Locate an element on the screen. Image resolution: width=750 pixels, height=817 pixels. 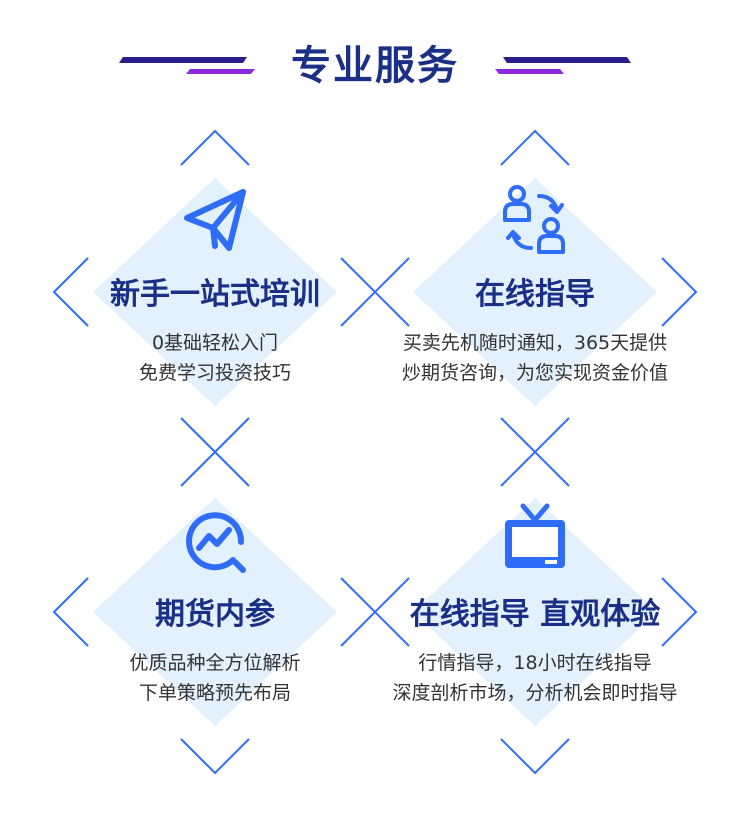
service-desc-line-1: 行情指导，18小时在线指导 is located at coordinates (535, 663).